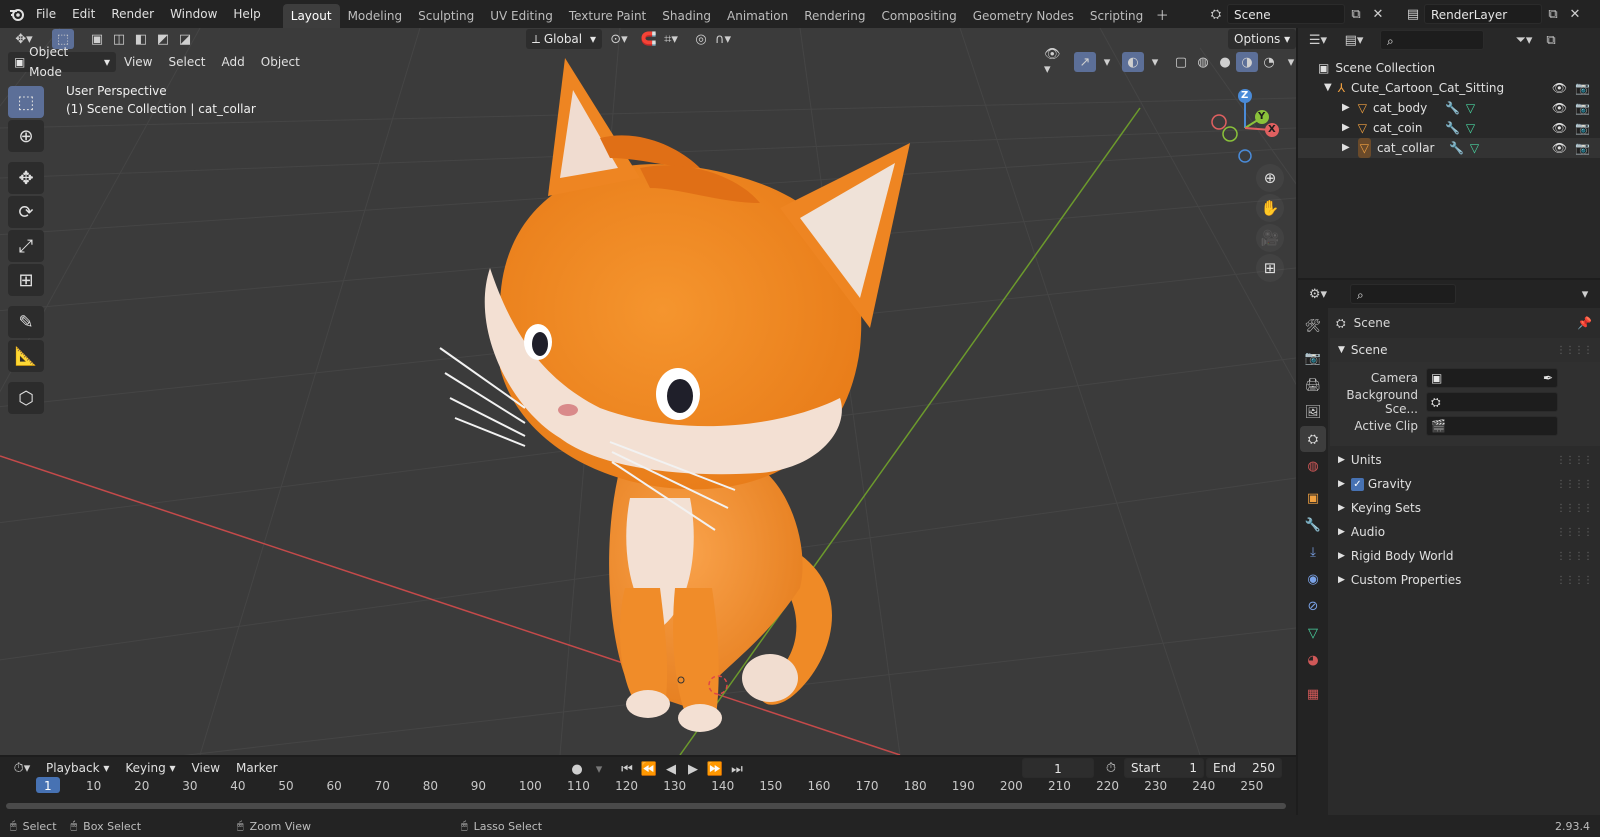 Image resolution: width=1600 pixels, height=837 pixels. Describe the element at coordinates (46, 14) in the screenshot. I see `menu-file: File` at that location.